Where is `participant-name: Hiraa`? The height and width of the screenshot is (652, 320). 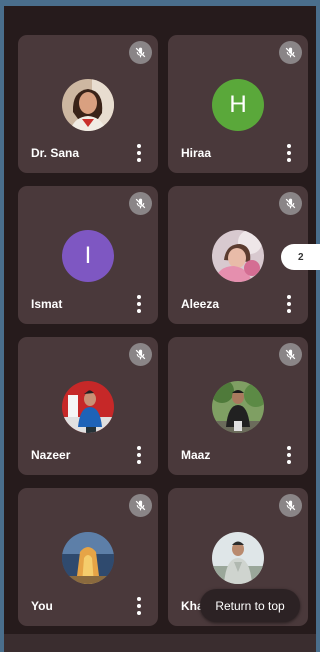 participant-name: Hiraa is located at coordinates (196, 153).